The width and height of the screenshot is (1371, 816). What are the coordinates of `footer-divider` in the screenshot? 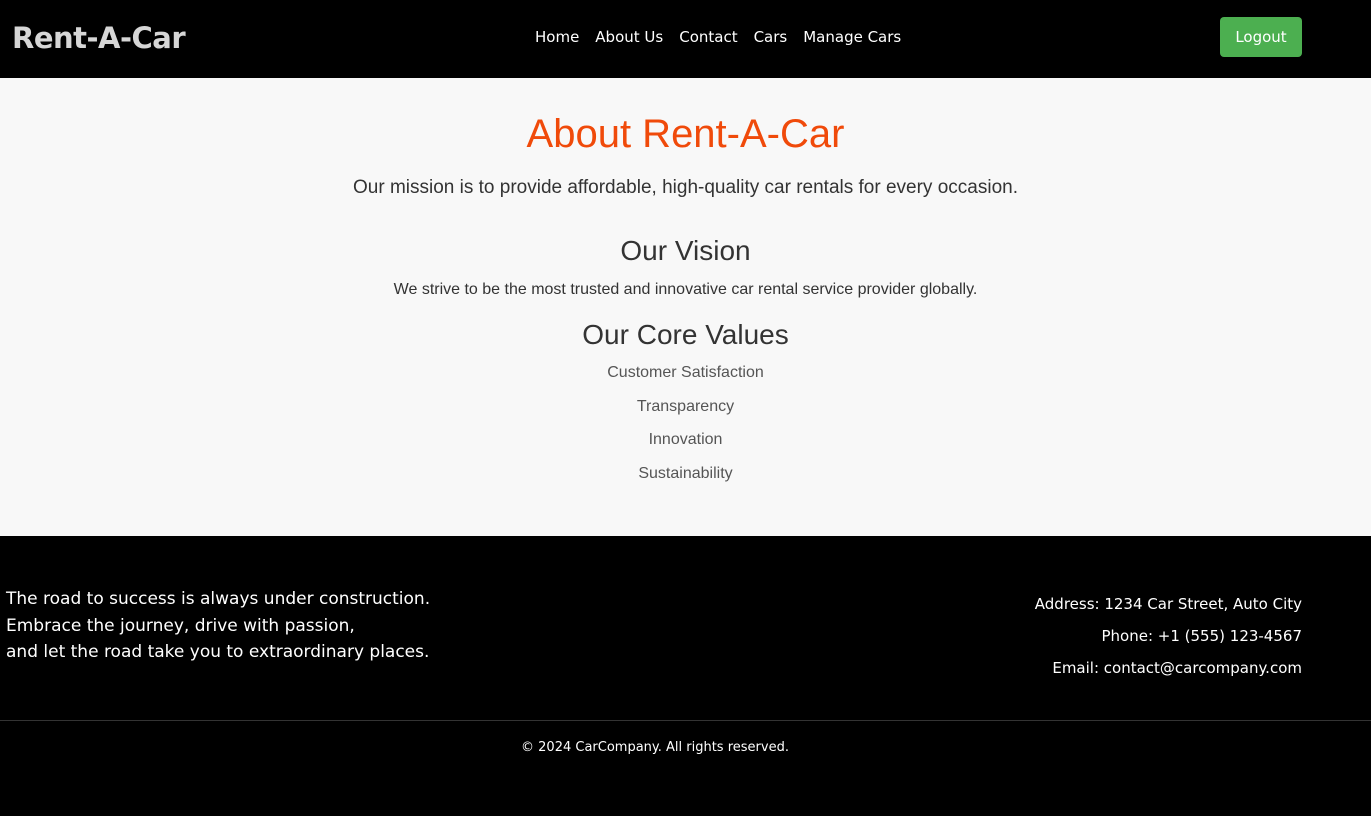 It's located at (685, 720).